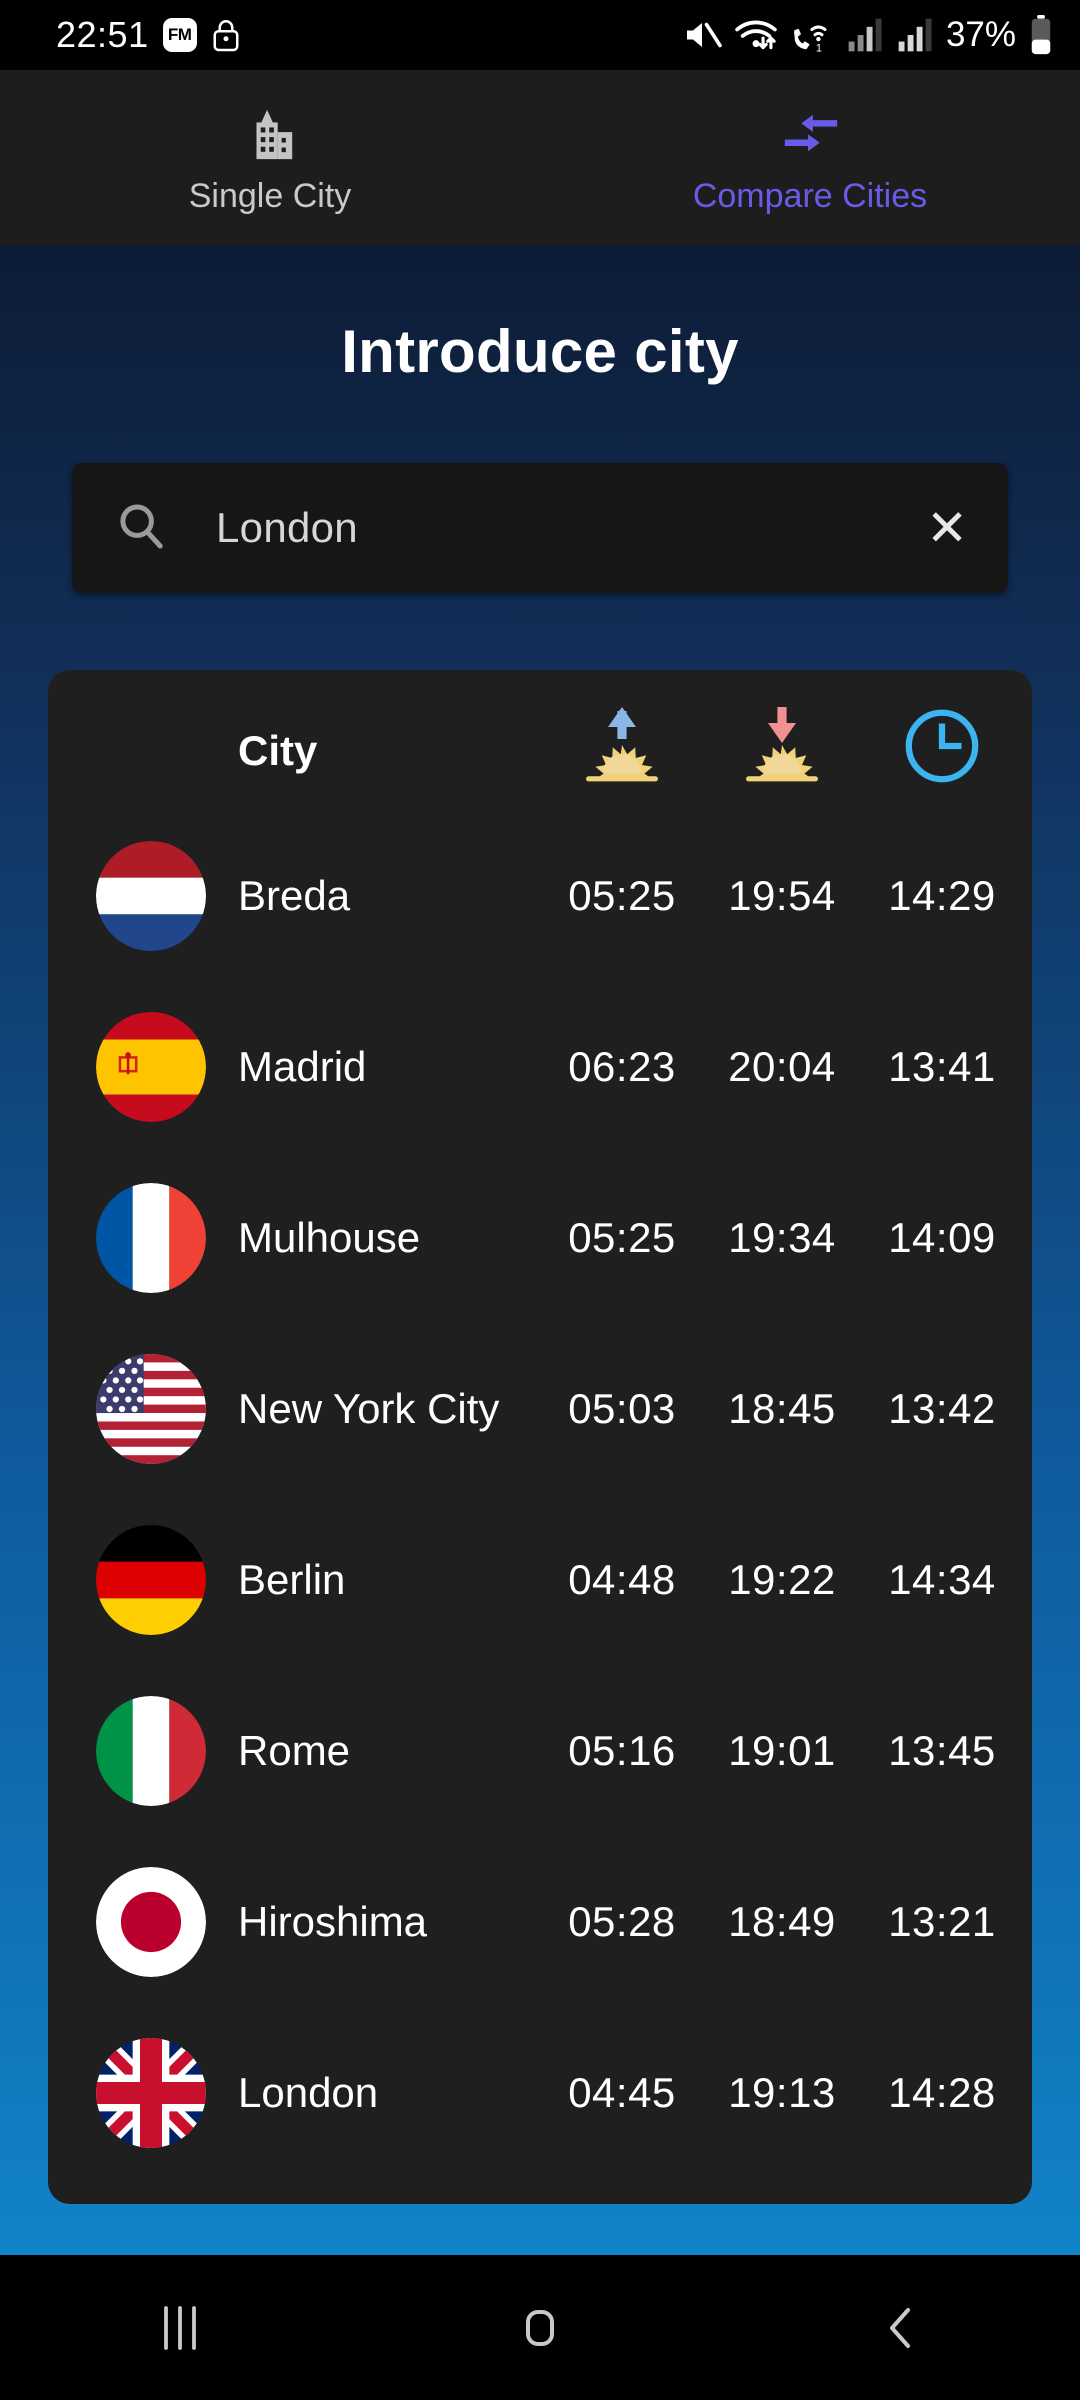 The height and width of the screenshot is (2400, 1080). I want to click on table-row: Madrid 06:23 20:04 13:41, so click(540, 1066).